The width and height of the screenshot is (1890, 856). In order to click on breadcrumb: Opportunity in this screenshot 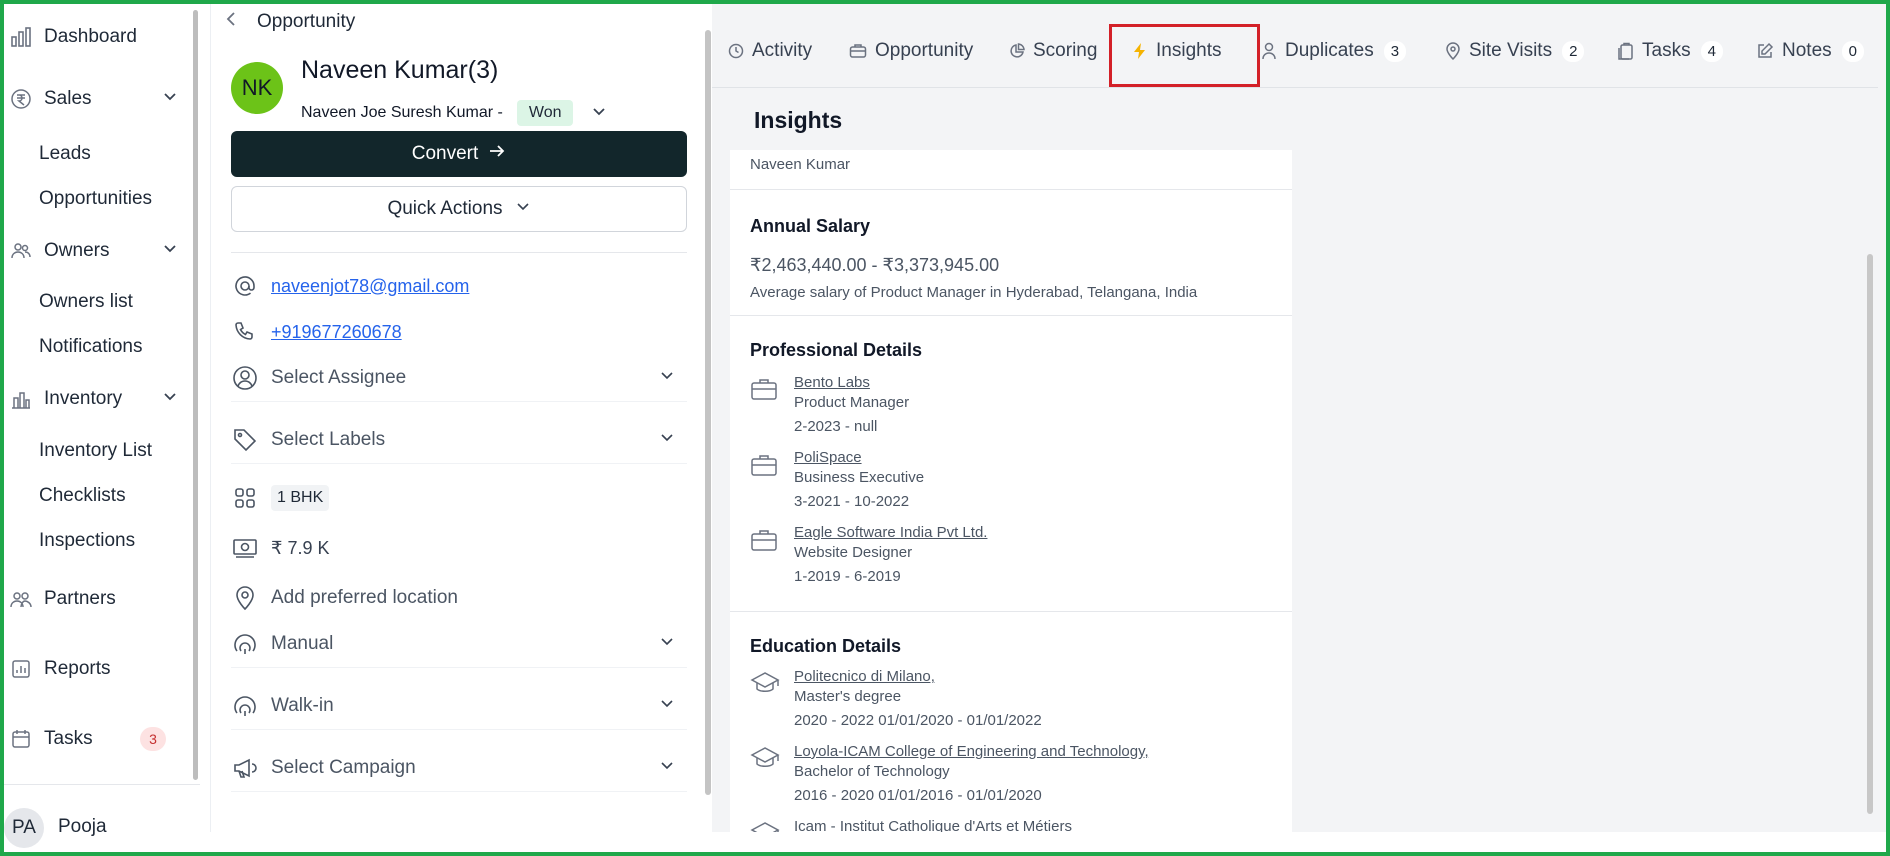, I will do `click(290, 21)`.